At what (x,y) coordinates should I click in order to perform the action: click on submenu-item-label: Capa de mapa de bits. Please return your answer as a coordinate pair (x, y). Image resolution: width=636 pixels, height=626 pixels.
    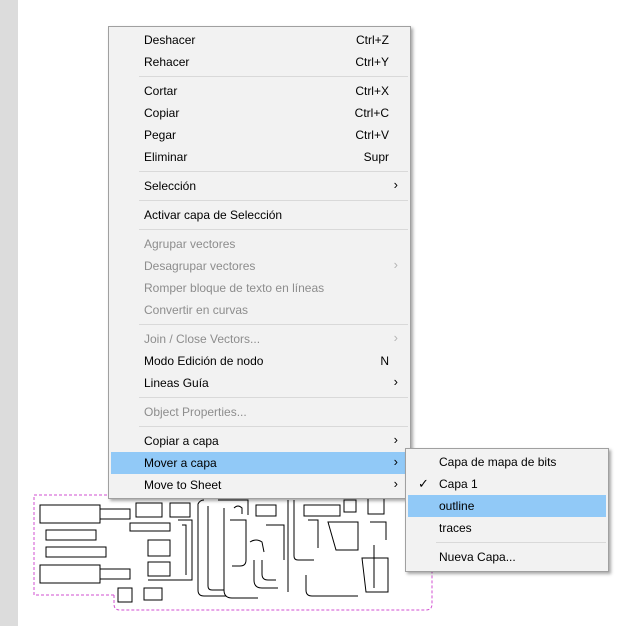
    Looking at the image, I should click on (498, 462).